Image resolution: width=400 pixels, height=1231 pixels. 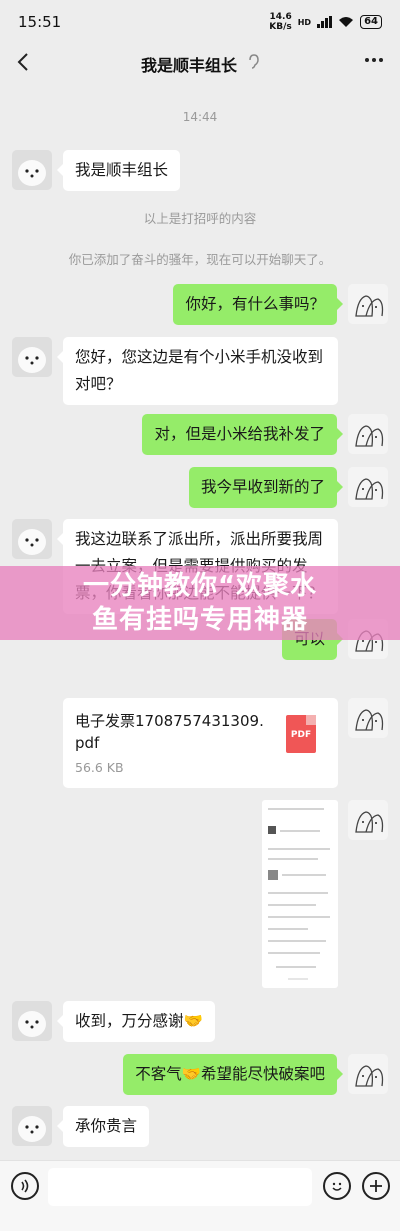 What do you see at coordinates (200, 22) in the screenshot?
I see `status-bar: 15:51 14.6 KB/s HD 64` at bounding box center [200, 22].